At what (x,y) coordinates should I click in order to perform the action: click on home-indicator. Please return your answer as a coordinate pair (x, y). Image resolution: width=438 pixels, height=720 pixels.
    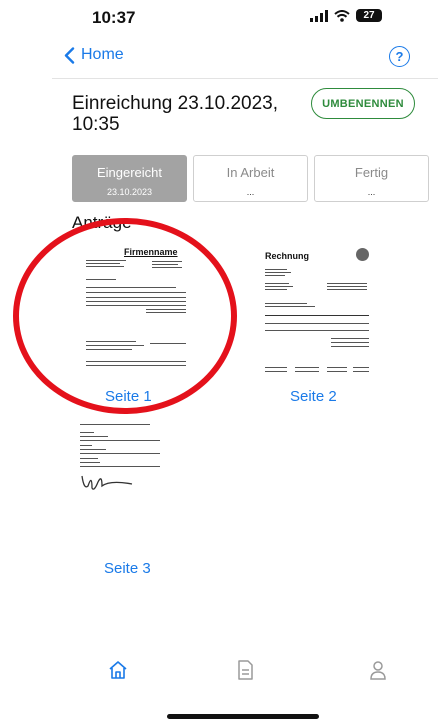
    Looking at the image, I should click on (243, 716).